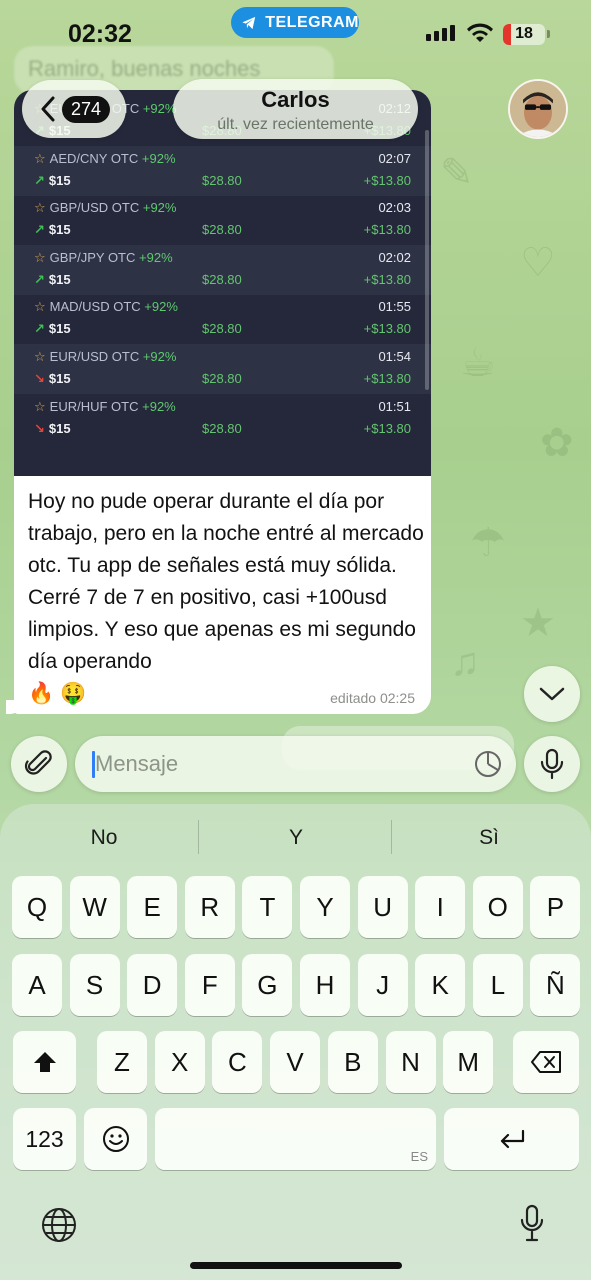 The height and width of the screenshot is (1280, 591). I want to click on globe-icon, so click(59, 1225).